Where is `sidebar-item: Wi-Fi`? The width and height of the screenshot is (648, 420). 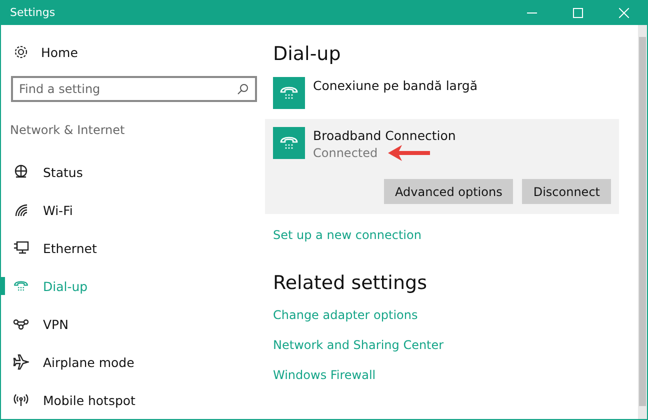
sidebar-item: Wi-Fi is located at coordinates (58, 210).